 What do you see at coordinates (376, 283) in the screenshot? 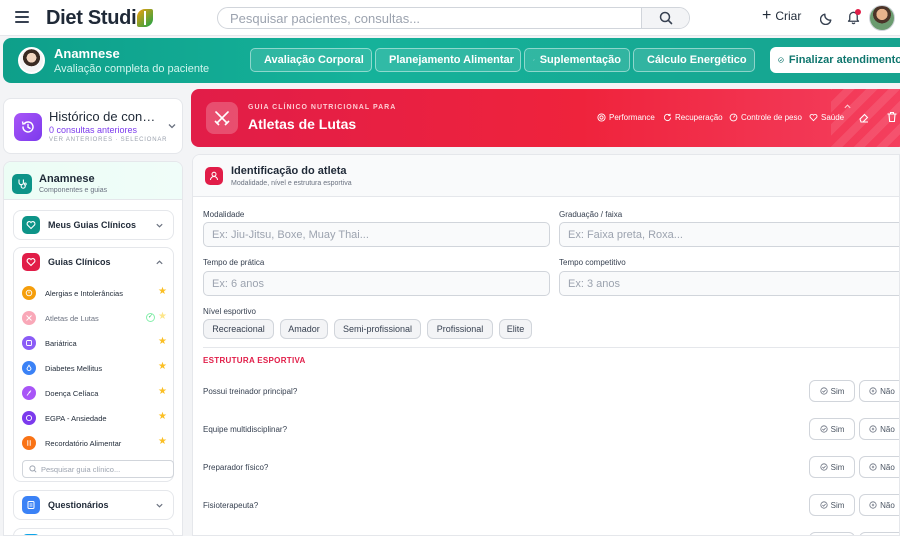
I see `practice-time-input` at bounding box center [376, 283].